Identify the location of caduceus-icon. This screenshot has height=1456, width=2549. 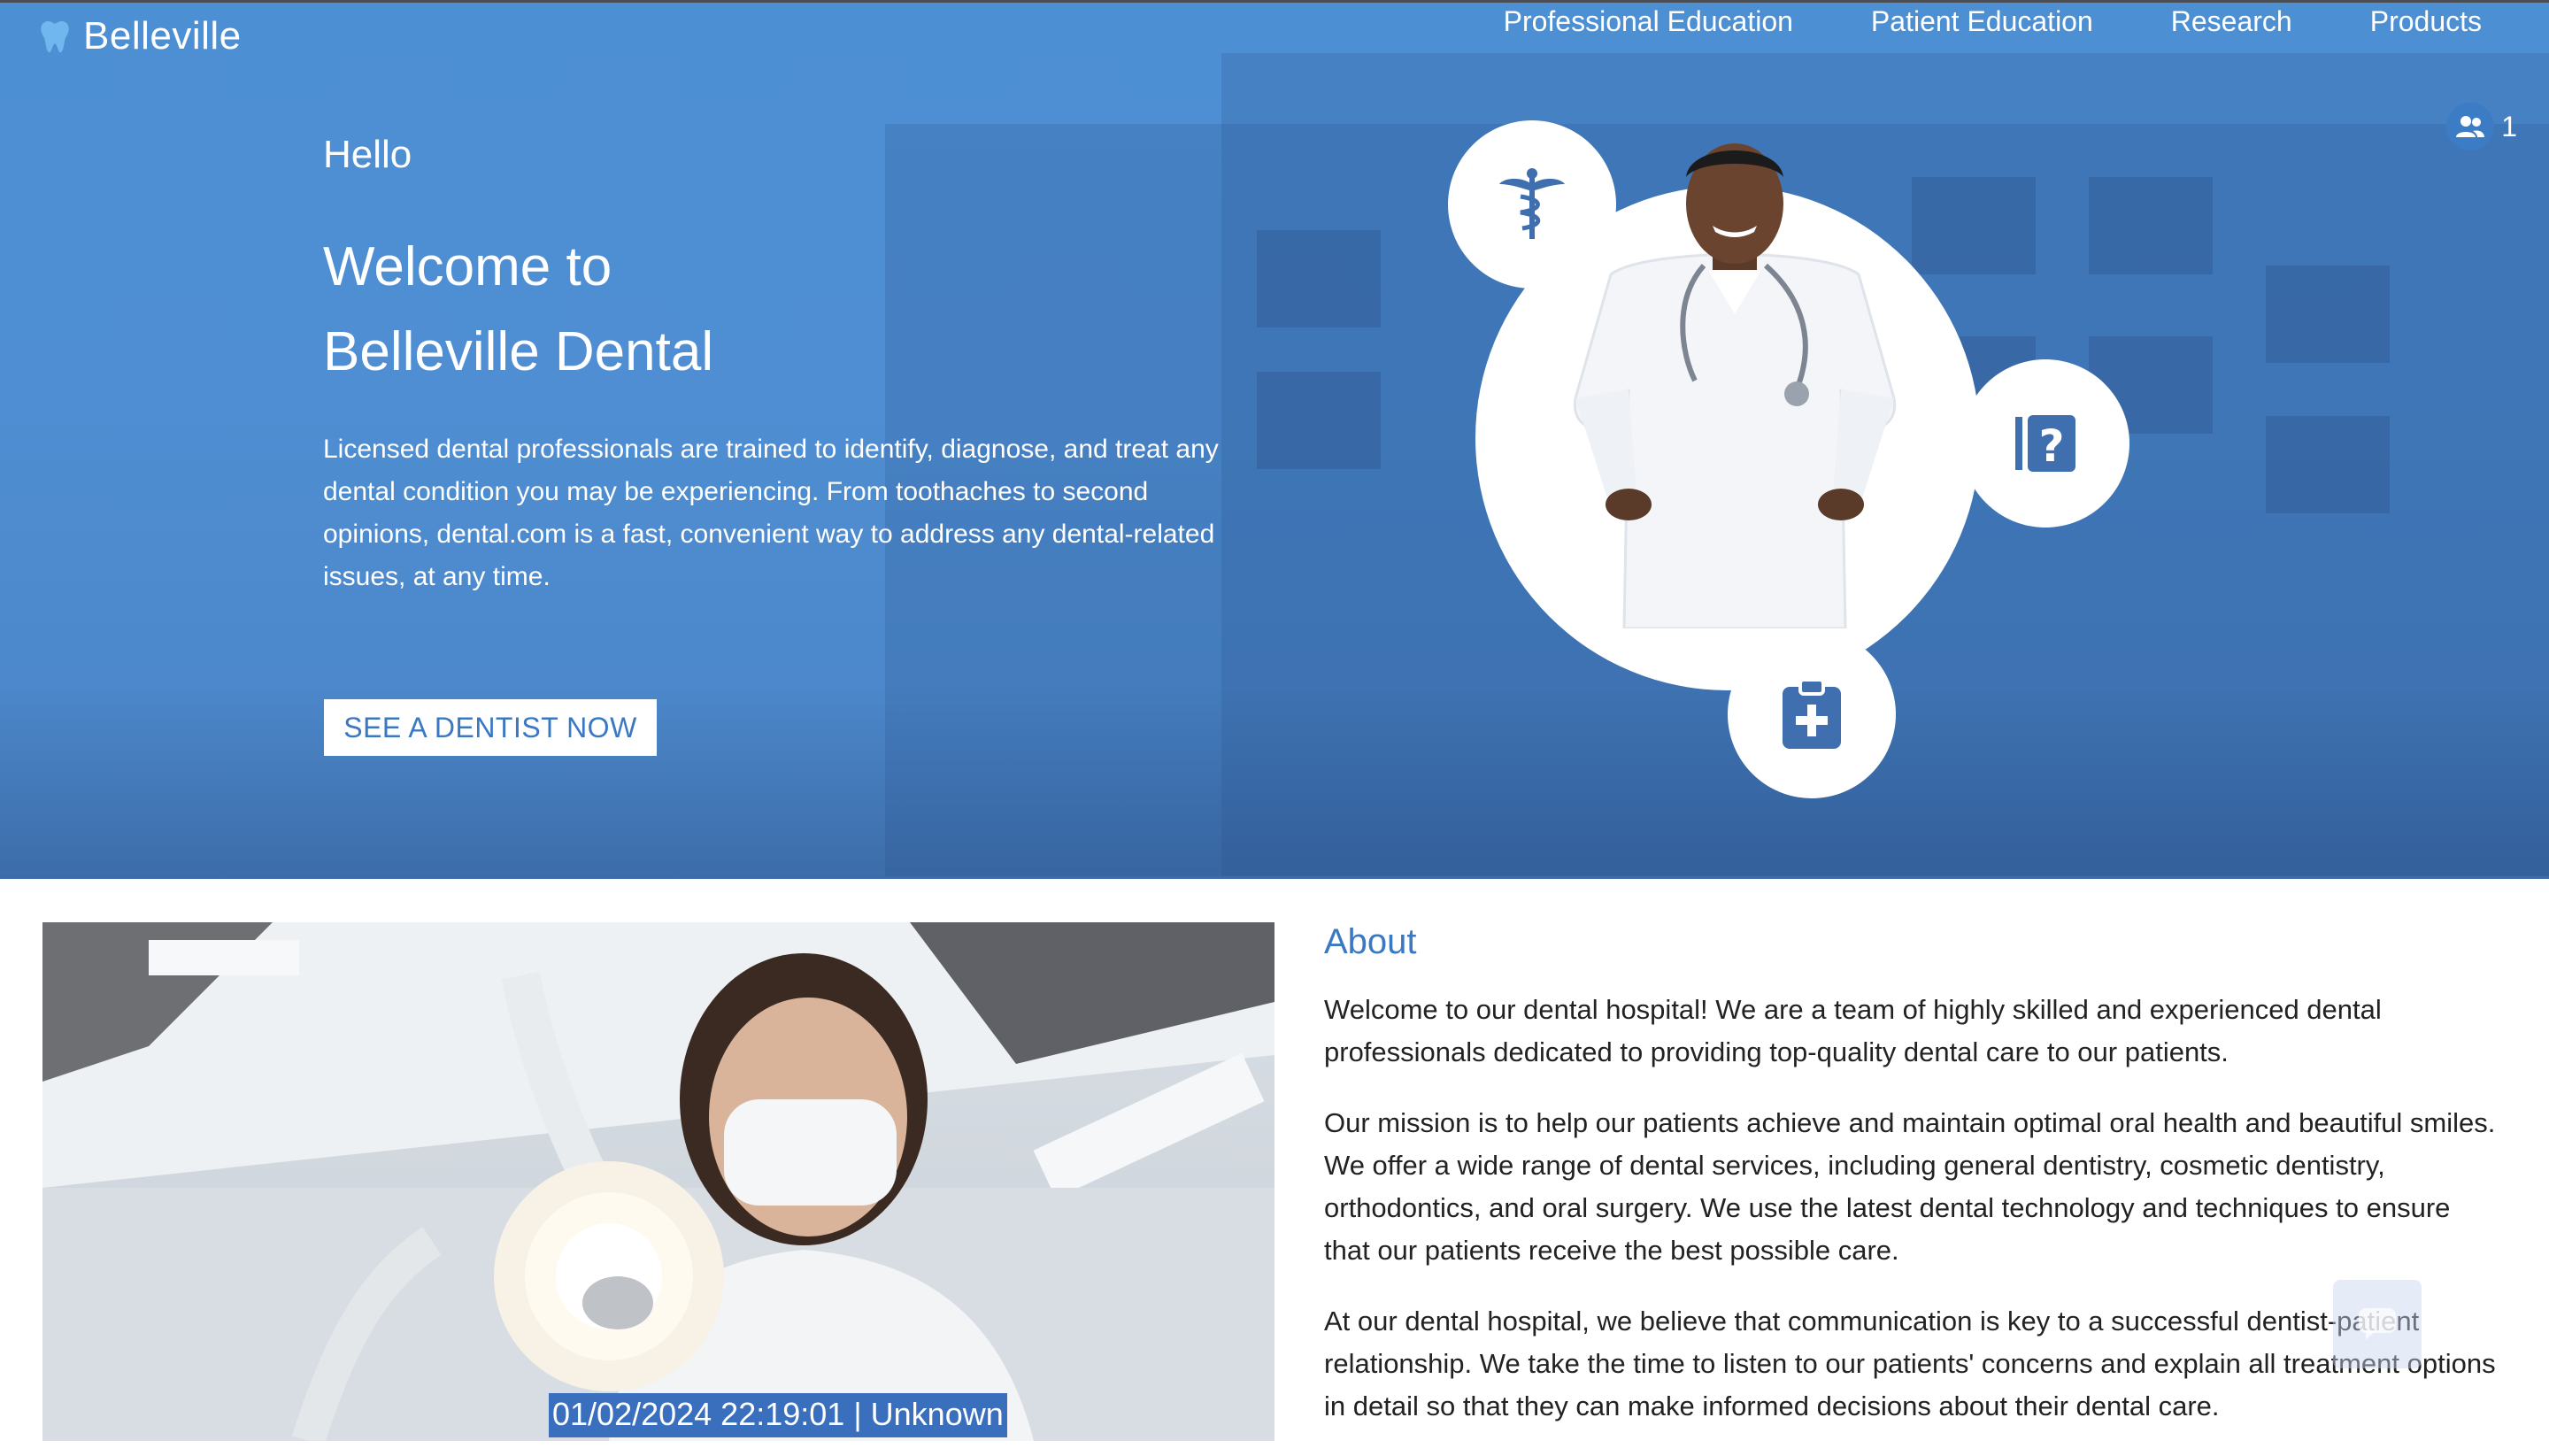
(1532, 203).